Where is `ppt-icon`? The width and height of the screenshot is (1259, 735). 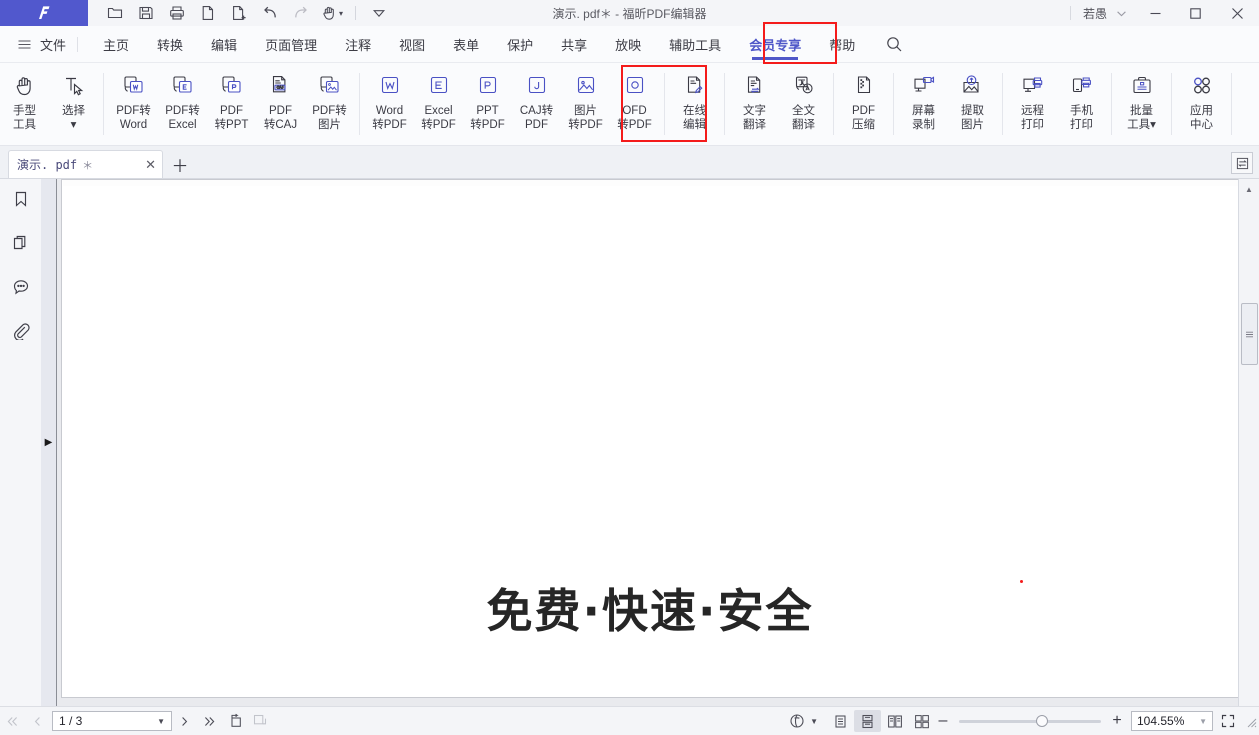
ppt-icon is located at coordinates (488, 86).